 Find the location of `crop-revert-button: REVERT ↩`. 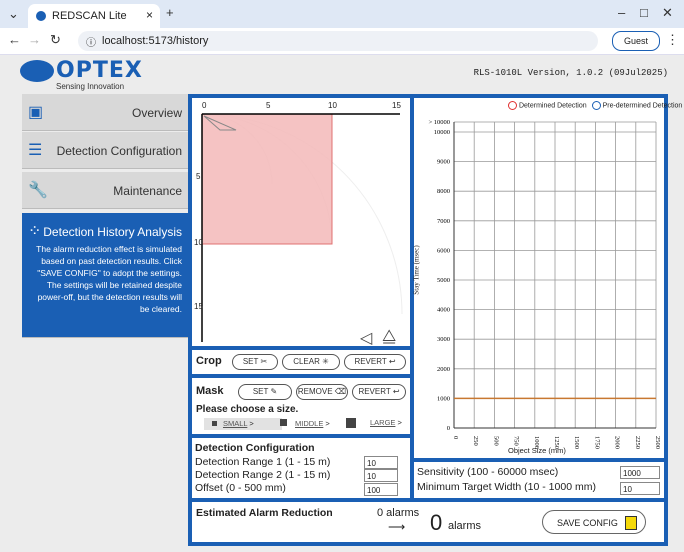

crop-revert-button: REVERT ↩ is located at coordinates (375, 362).